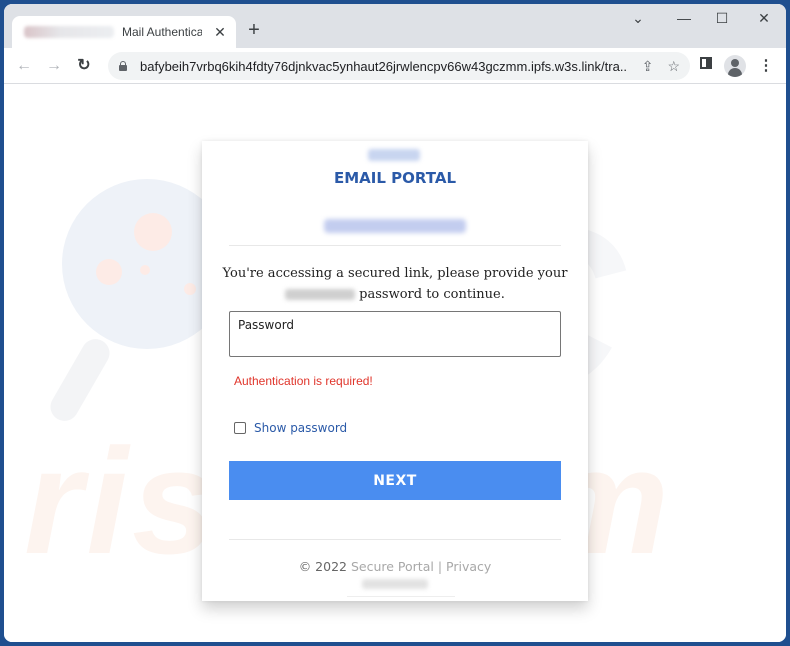  Describe the element at coordinates (24, 66) in the screenshot. I see `back-button: ←` at that location.